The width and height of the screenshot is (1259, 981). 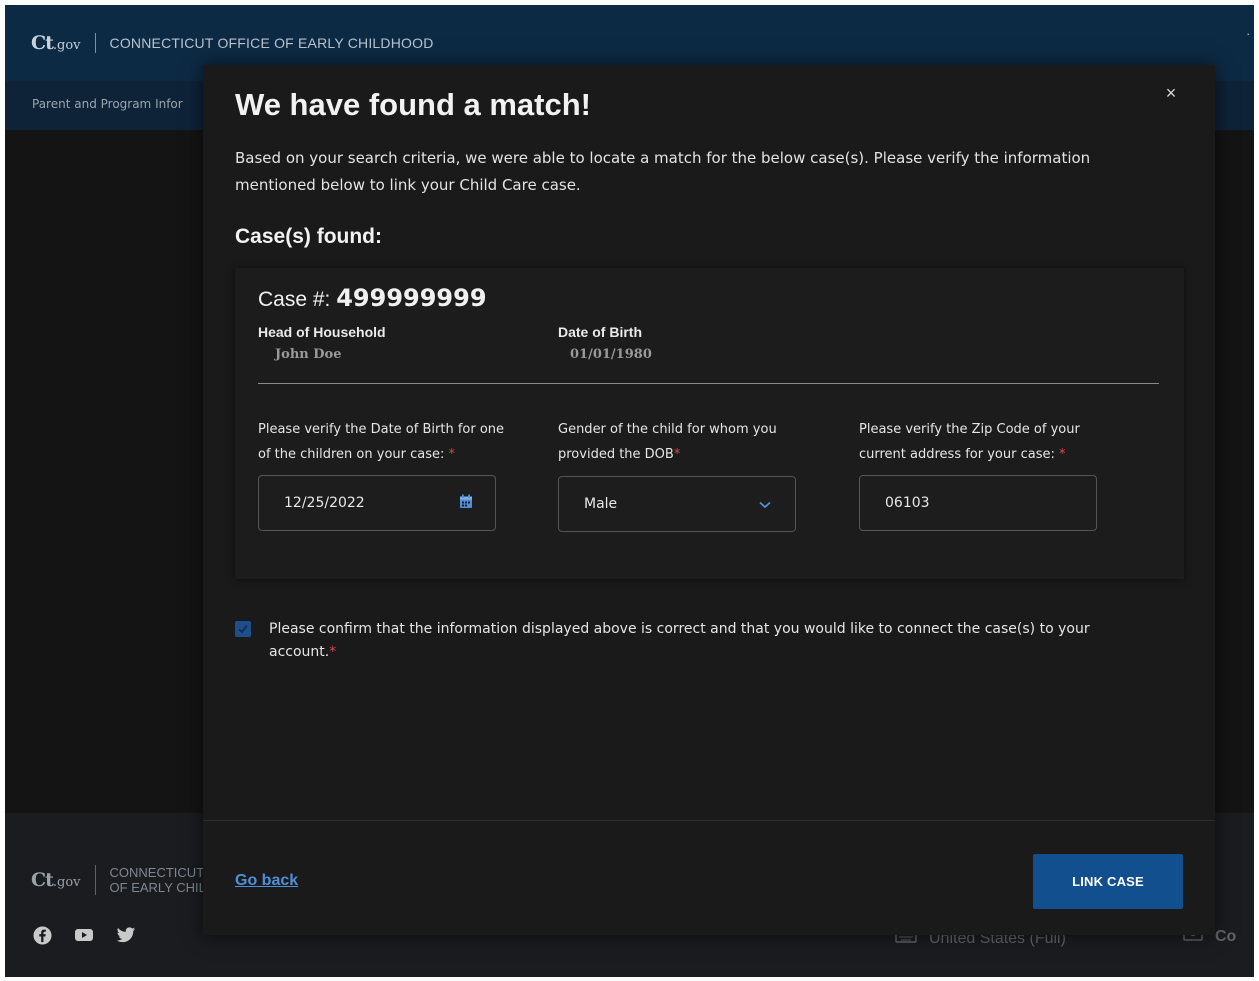 I want to click on footer-agency-name: CONNECTICUT OF EARLY CHIL, so click(x=157, y=880).